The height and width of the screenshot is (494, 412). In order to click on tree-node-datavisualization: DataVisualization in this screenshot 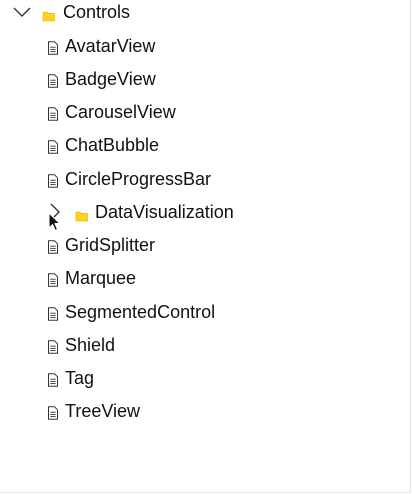, I will do `click(154, 212)`.